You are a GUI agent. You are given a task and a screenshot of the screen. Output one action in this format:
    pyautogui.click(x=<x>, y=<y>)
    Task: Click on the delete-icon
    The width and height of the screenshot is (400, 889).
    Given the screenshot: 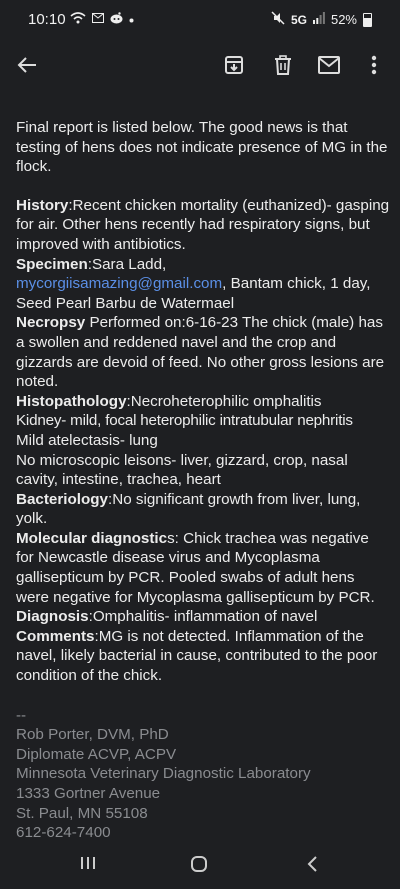 What is the action you would take?
    pyautogui.click(x=283, y=65)
    